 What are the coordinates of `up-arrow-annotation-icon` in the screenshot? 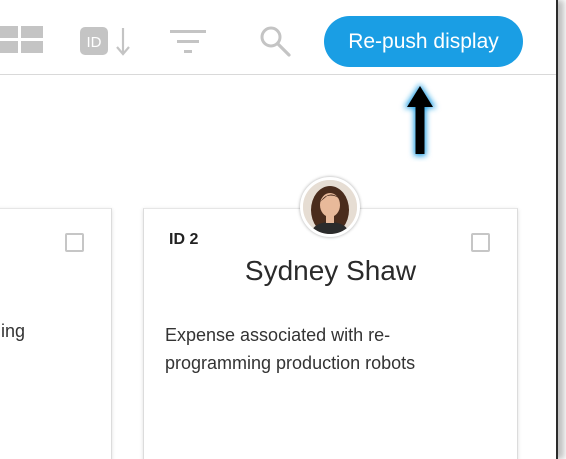 It's located at (420, 120).